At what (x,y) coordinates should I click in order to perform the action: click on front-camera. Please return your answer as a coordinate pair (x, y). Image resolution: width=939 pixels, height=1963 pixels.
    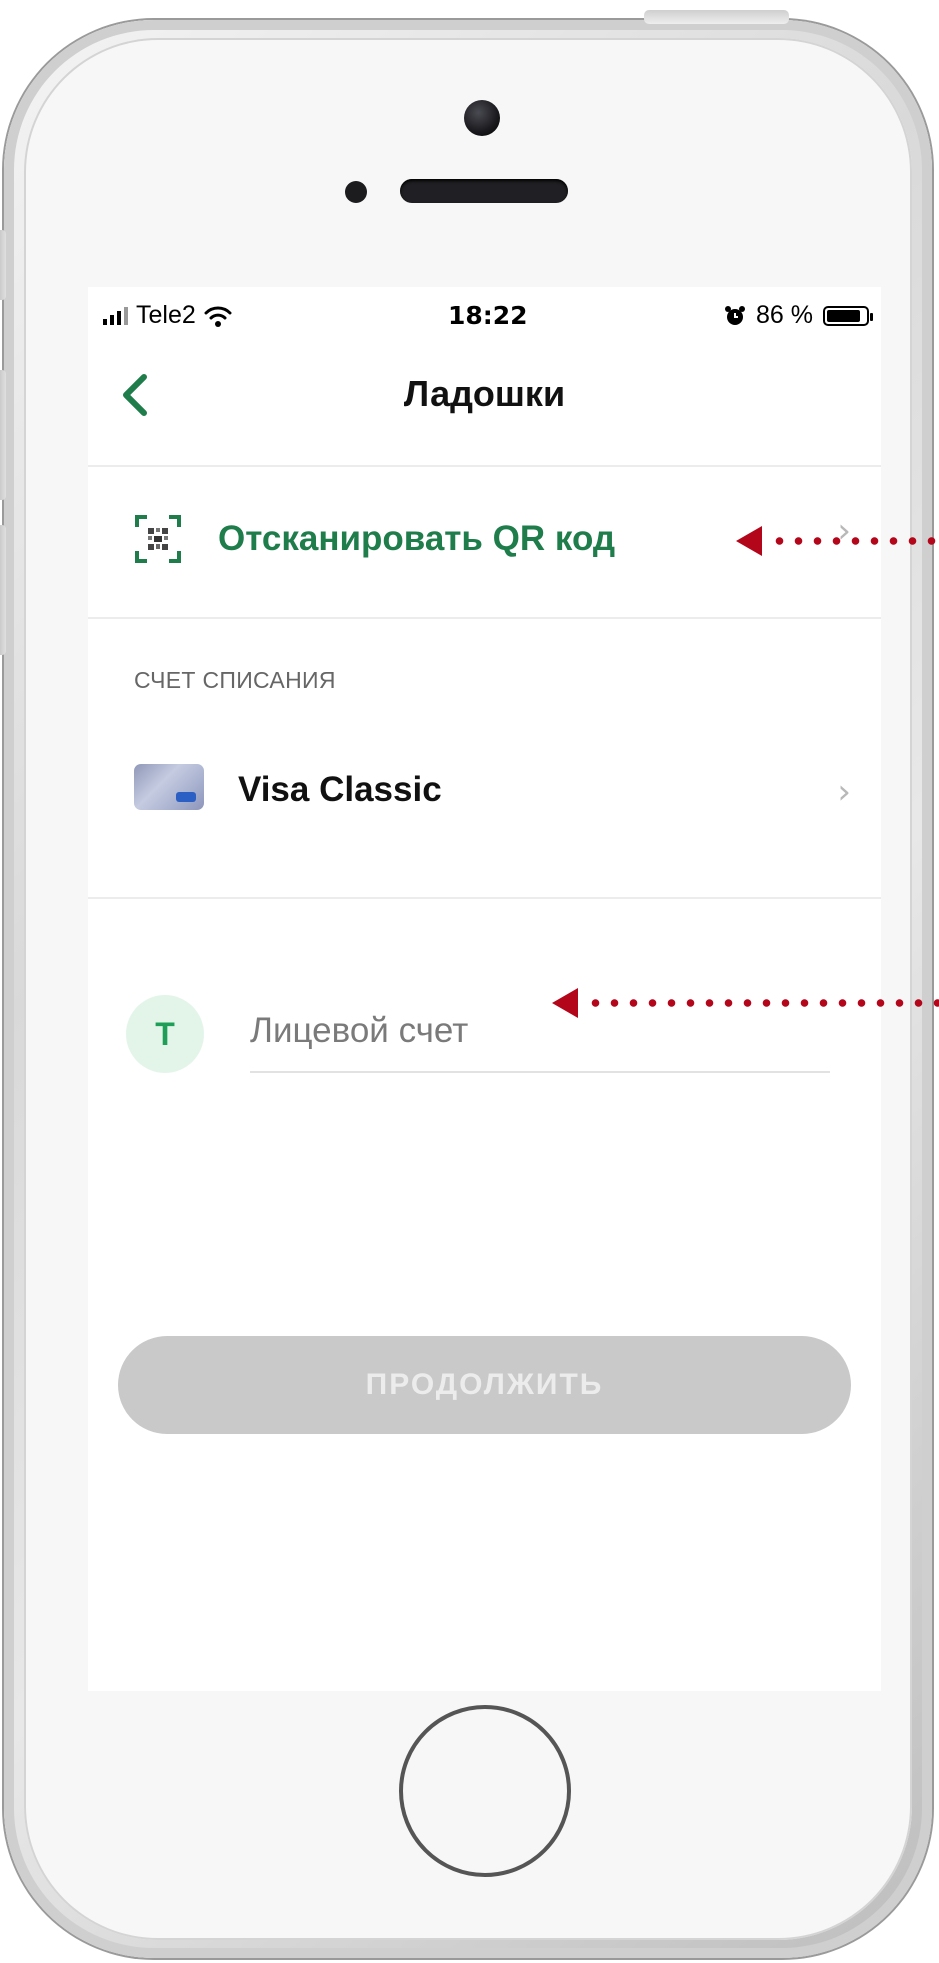
    Looking at the image, I should click on (482, 118).